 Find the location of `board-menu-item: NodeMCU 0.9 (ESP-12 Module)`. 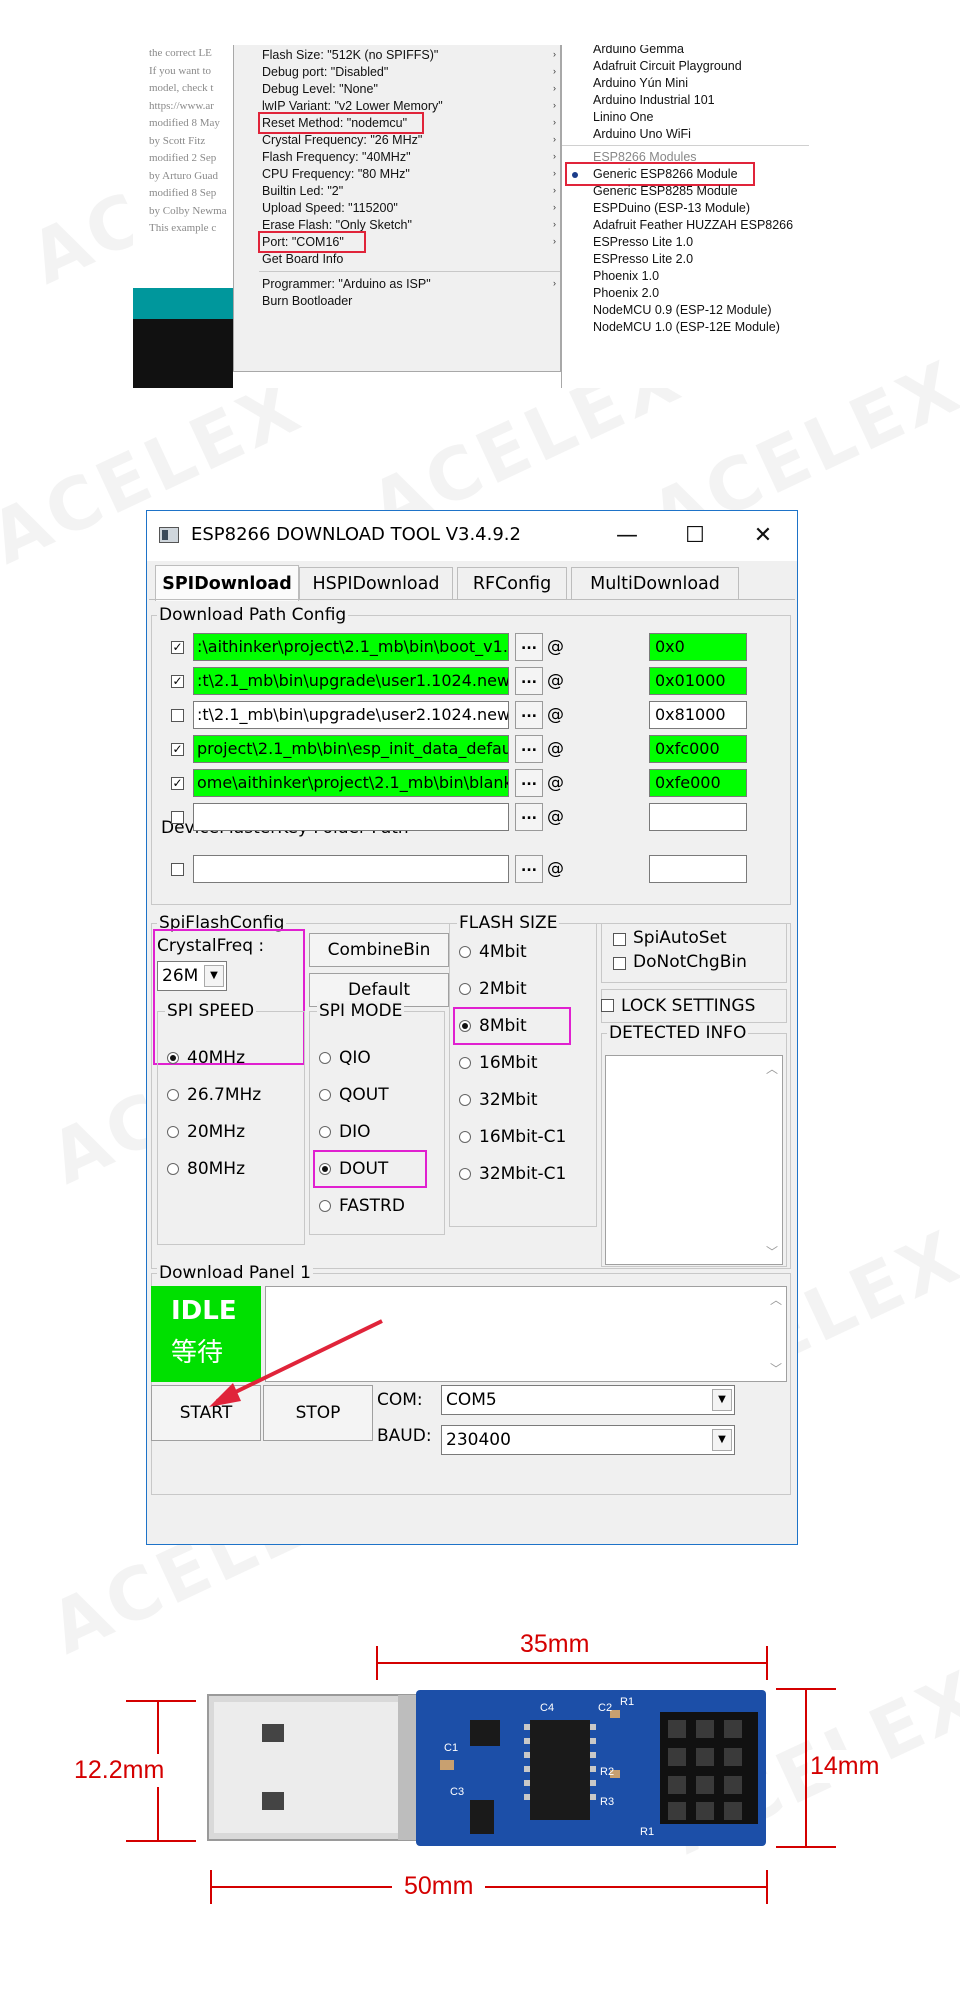

board-menu-item: NodeMCU 0.9 (ESP-12 Module) is located at coordinates (682, 310).